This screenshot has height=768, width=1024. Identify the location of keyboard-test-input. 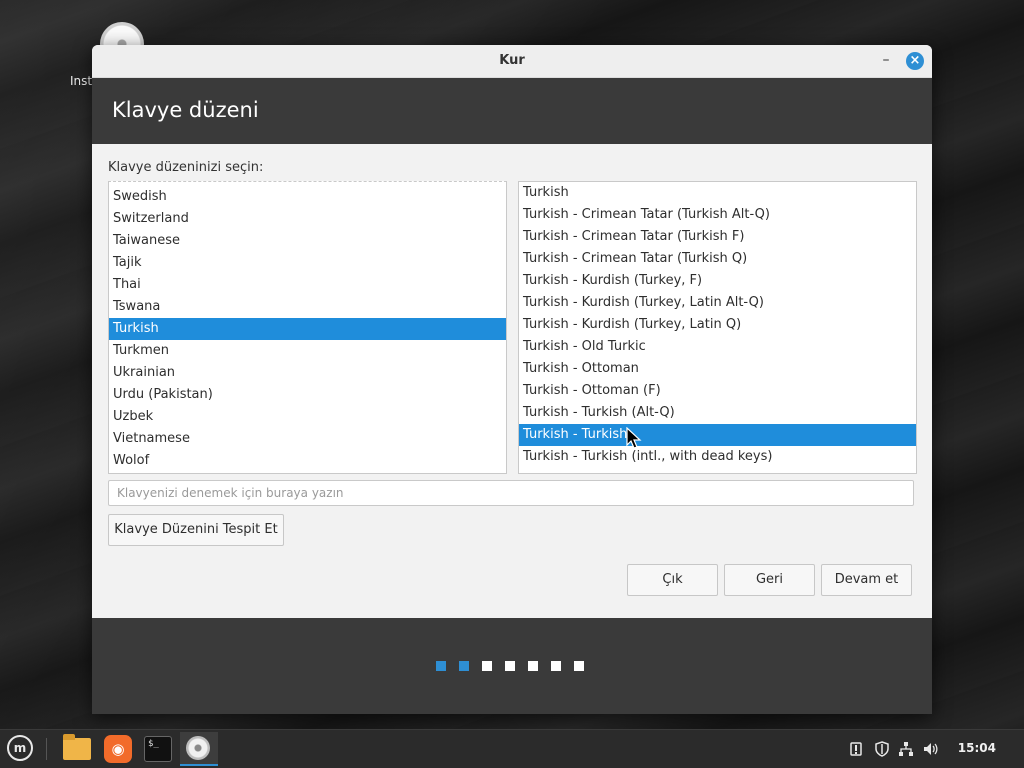
(511, 493).